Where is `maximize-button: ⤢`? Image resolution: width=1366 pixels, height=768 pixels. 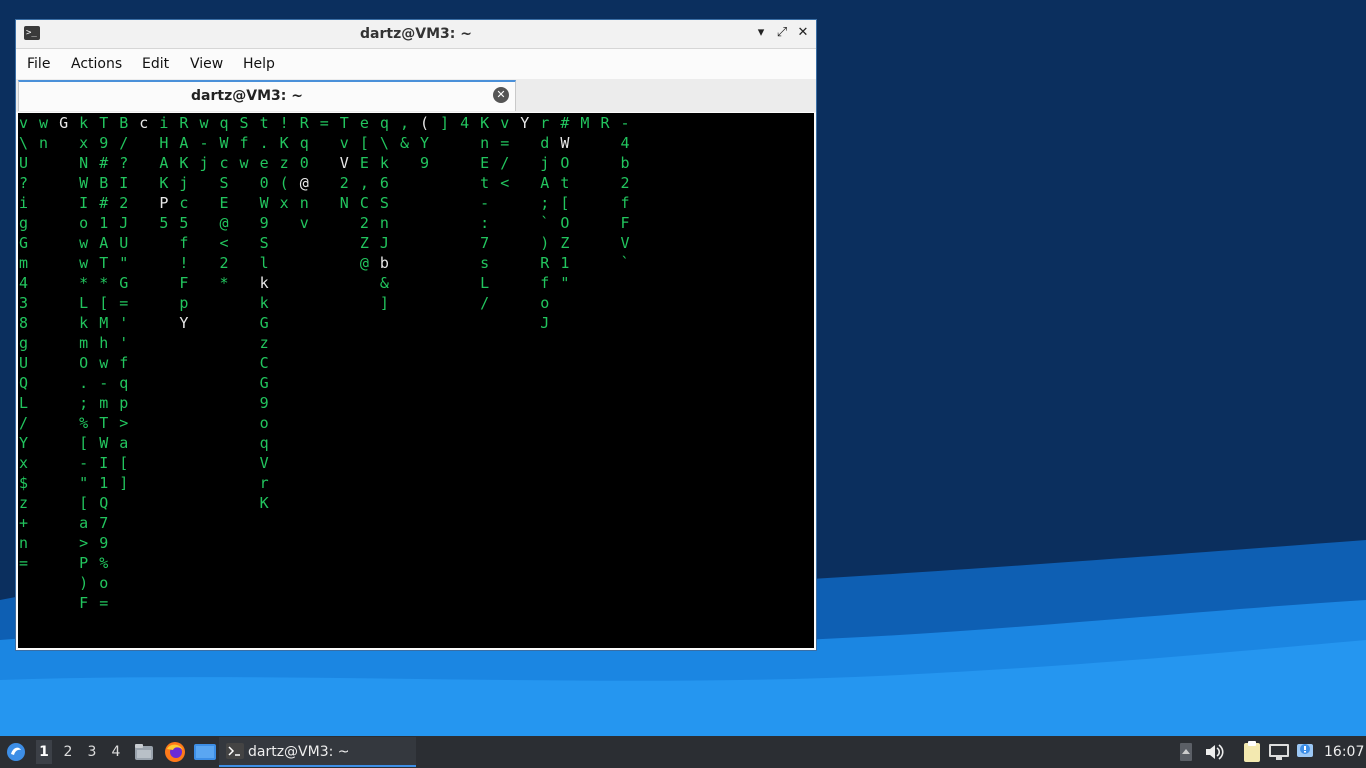 maximize-button: ⤢ is located at coordinates (782, 33).